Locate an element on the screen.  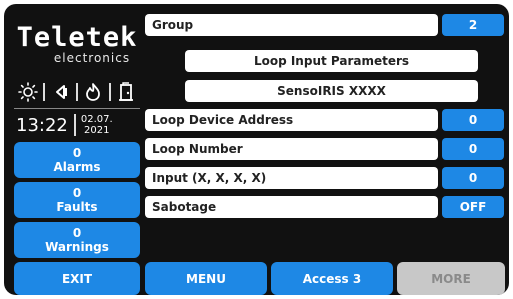
exit-button: EXIT is located at coordinates (77, 278).